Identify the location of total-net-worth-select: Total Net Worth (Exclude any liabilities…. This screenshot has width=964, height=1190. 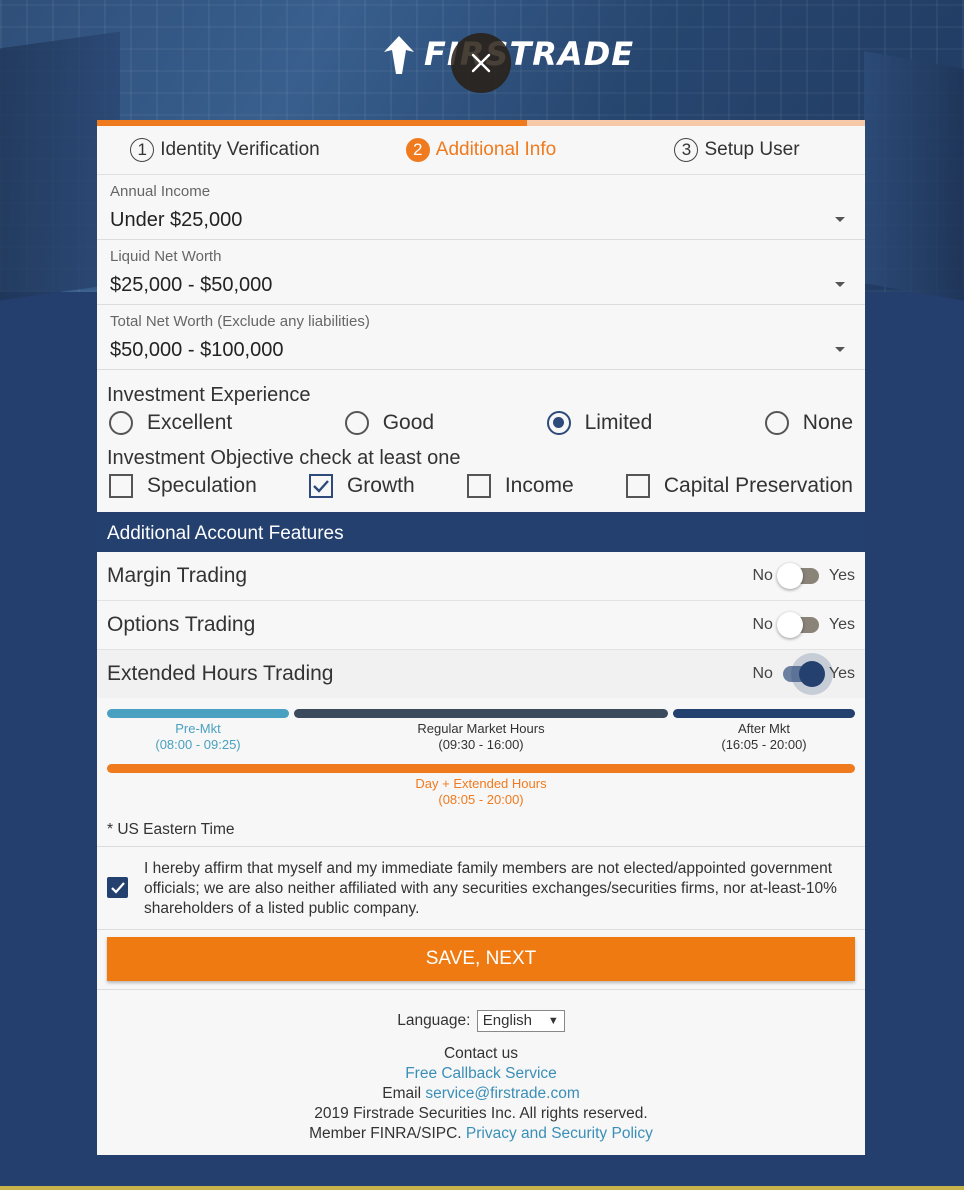
(481, 337).